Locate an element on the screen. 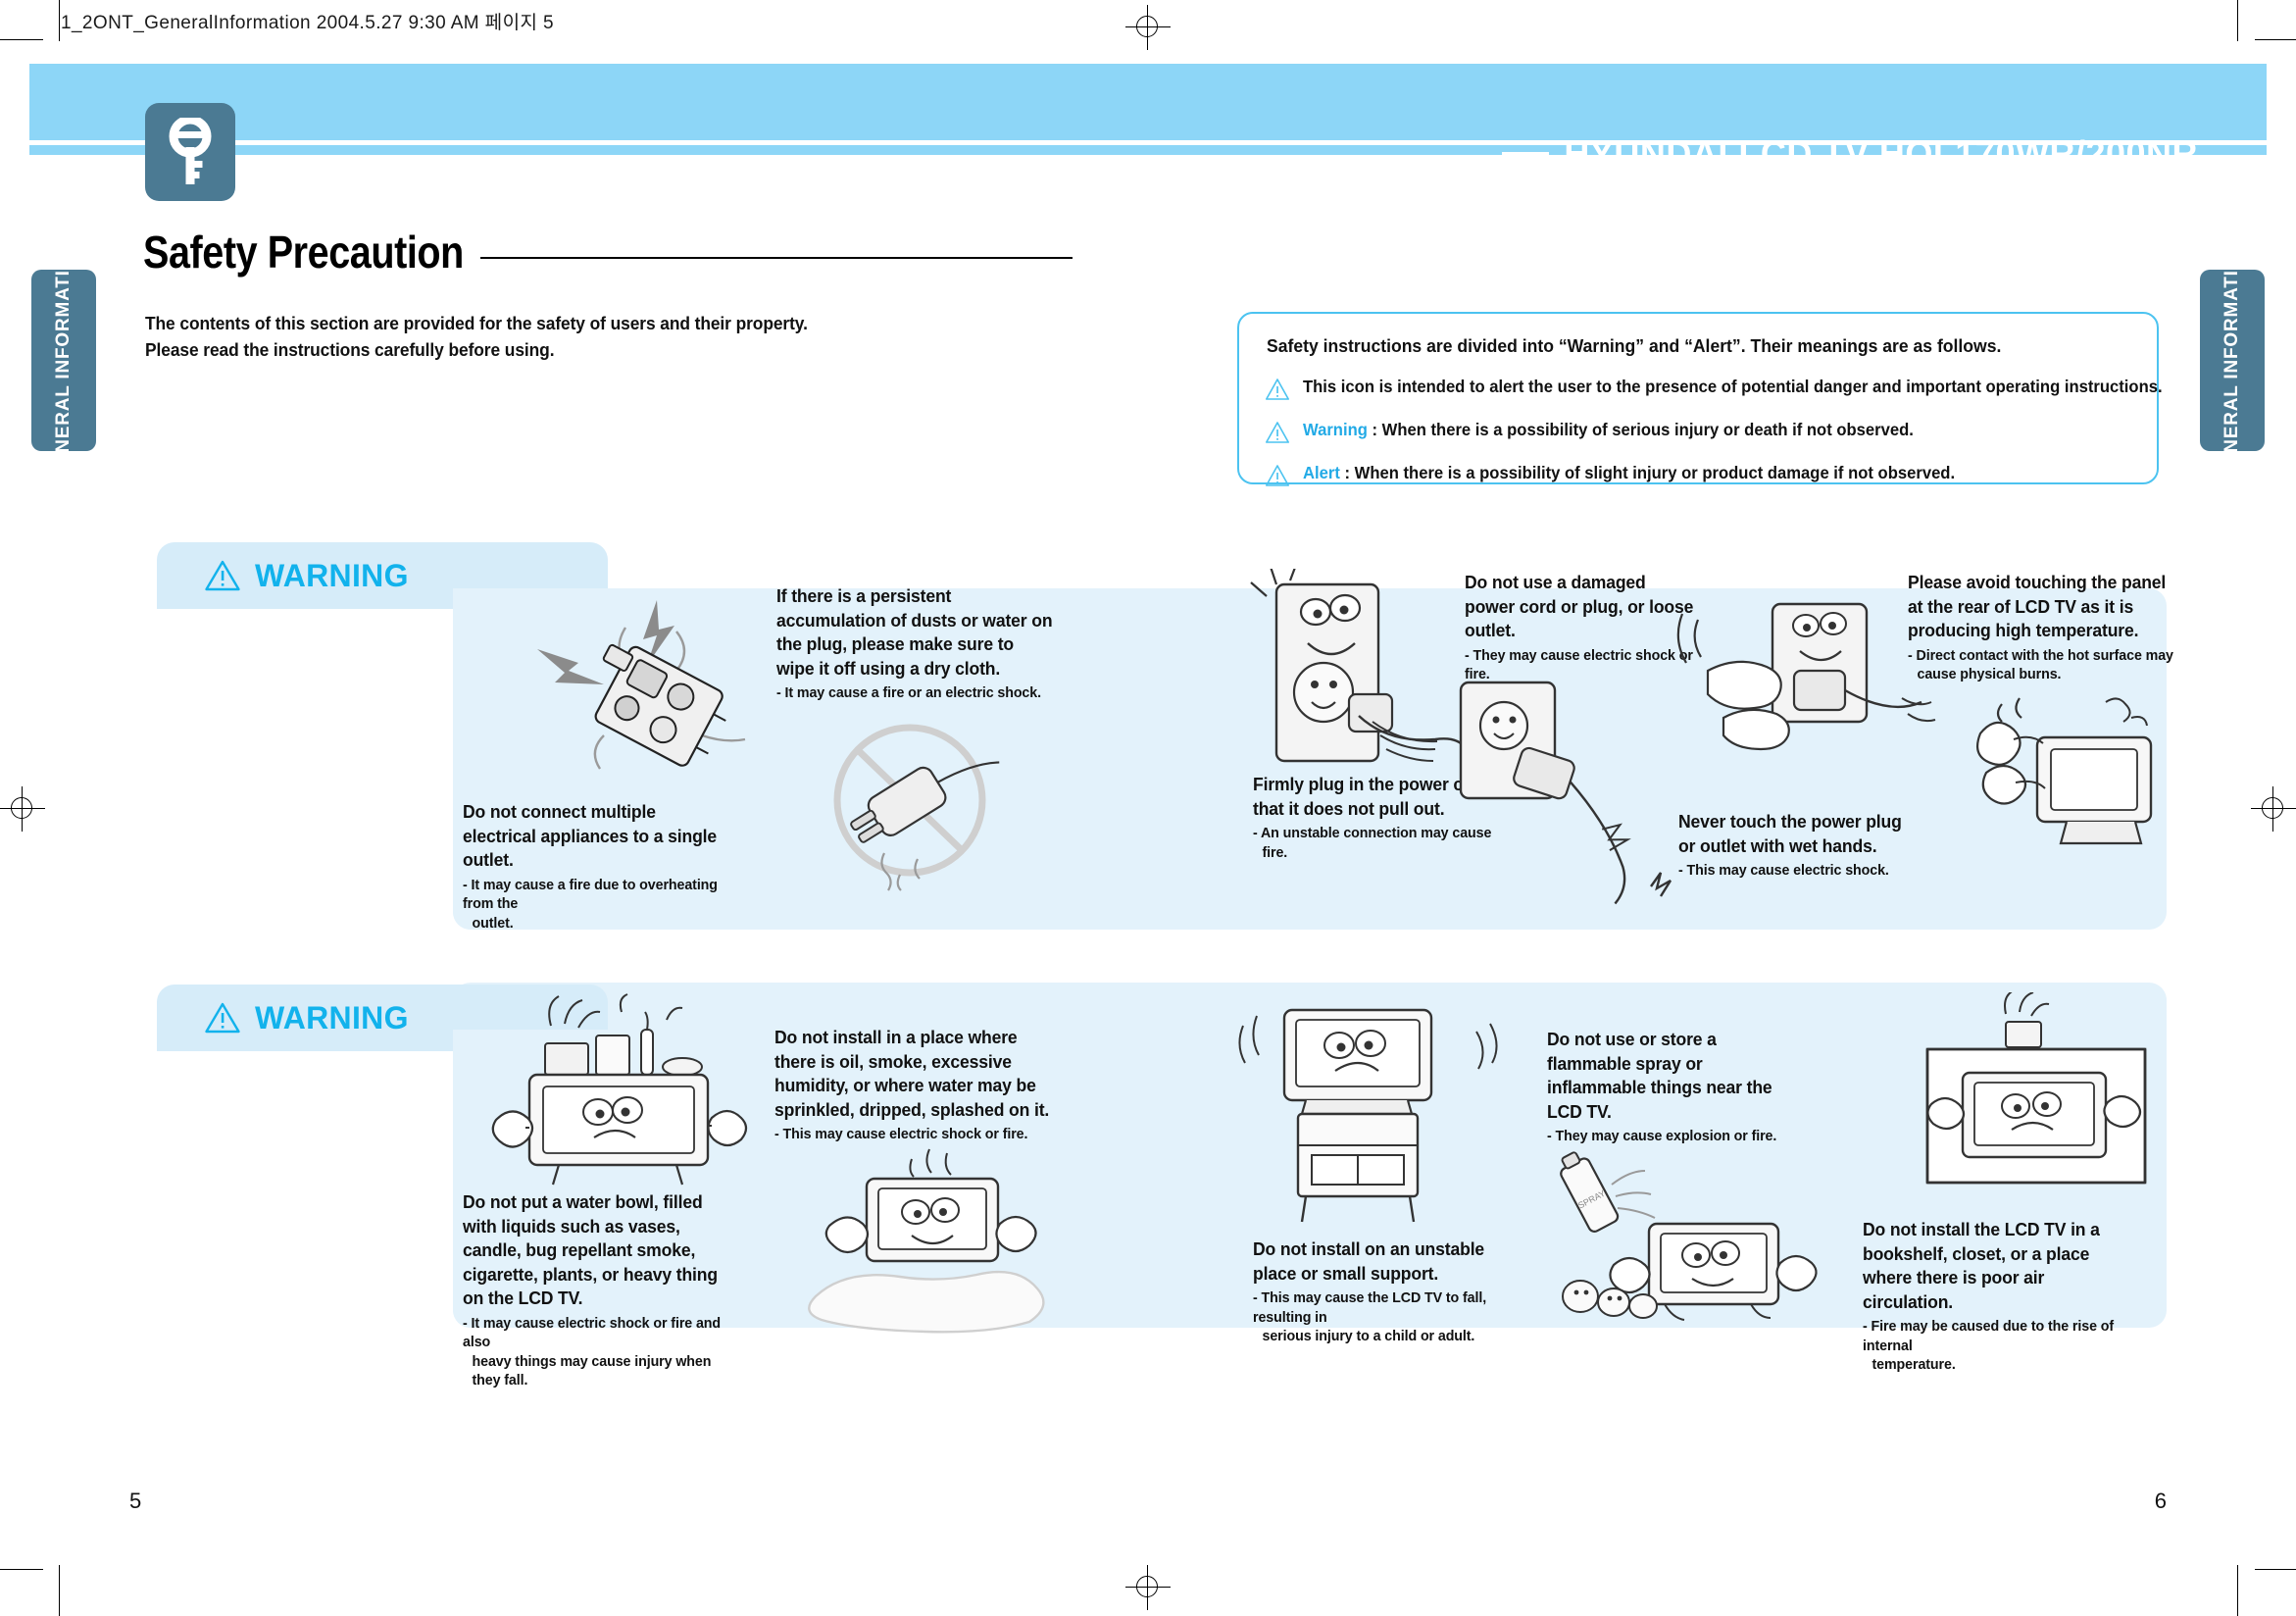  crop-mark-right-vertical is located at coordinates (2237, 20).